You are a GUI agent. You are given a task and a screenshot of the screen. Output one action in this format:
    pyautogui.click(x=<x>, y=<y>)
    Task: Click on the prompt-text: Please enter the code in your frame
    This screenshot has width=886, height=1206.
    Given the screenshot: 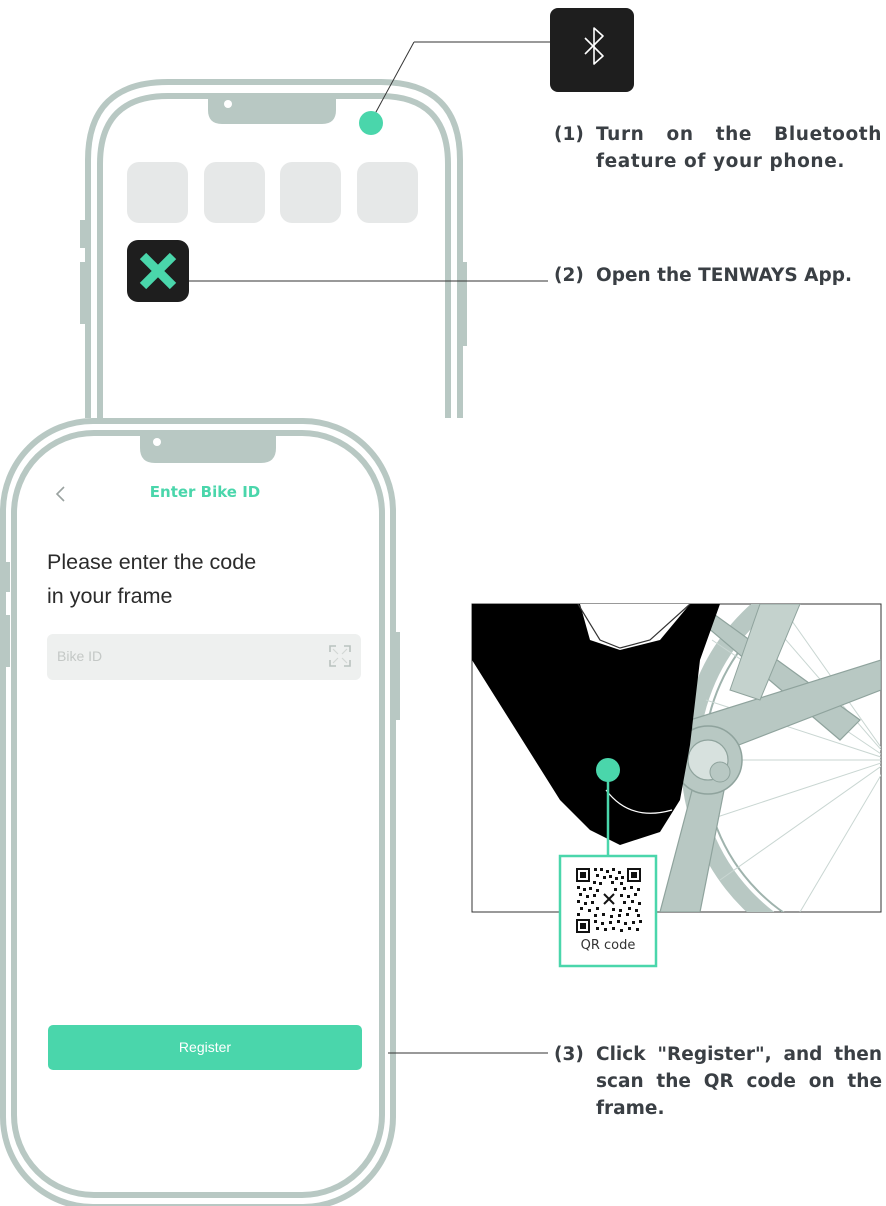 What is the action you would take?
    pyautogui.click(x=197, y=579)
    